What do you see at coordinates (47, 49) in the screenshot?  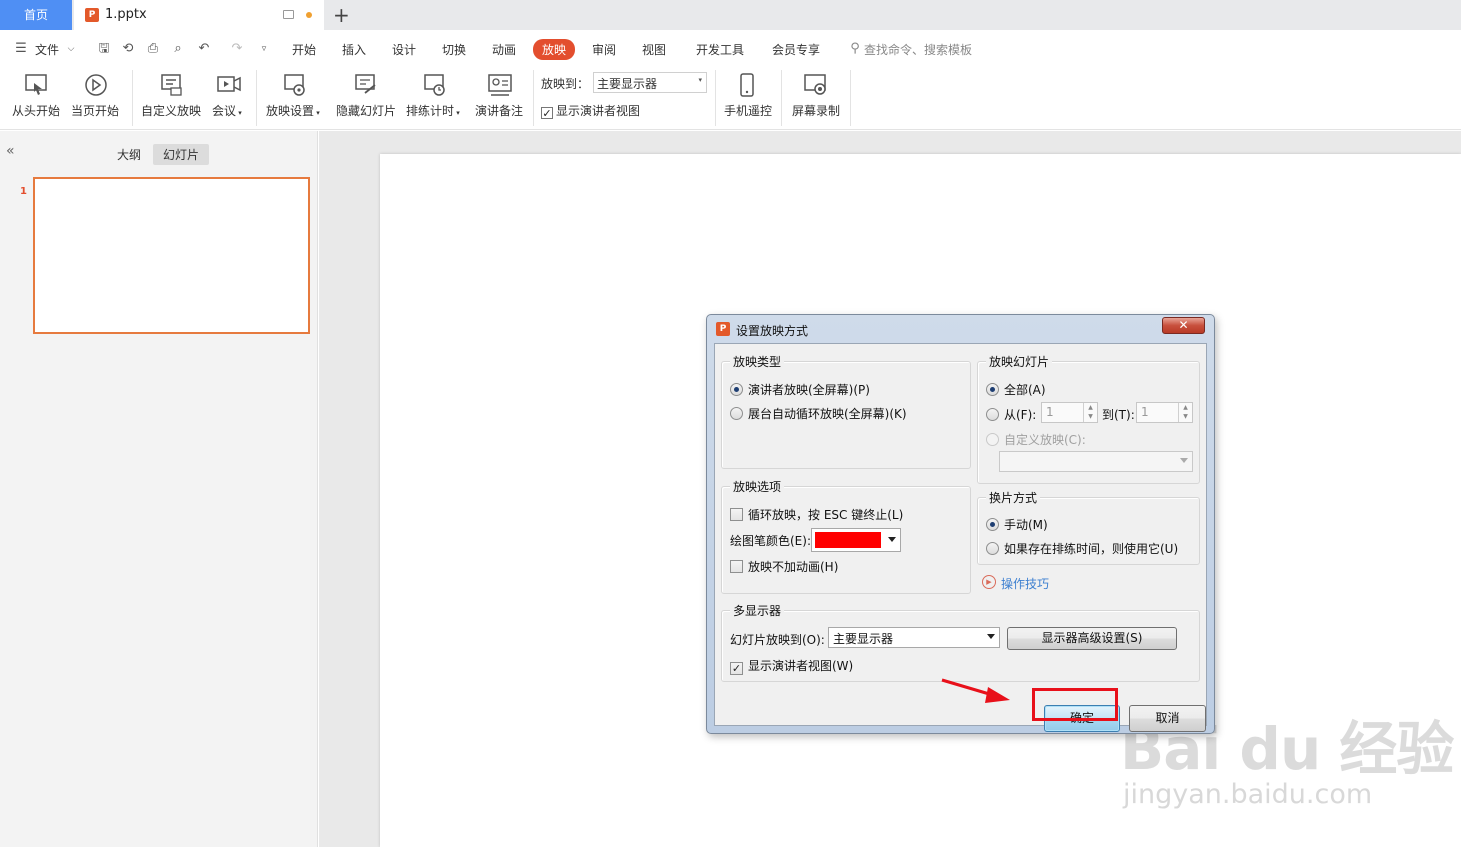 I see `file-menu: 文件` at bounding box center [47, 49].